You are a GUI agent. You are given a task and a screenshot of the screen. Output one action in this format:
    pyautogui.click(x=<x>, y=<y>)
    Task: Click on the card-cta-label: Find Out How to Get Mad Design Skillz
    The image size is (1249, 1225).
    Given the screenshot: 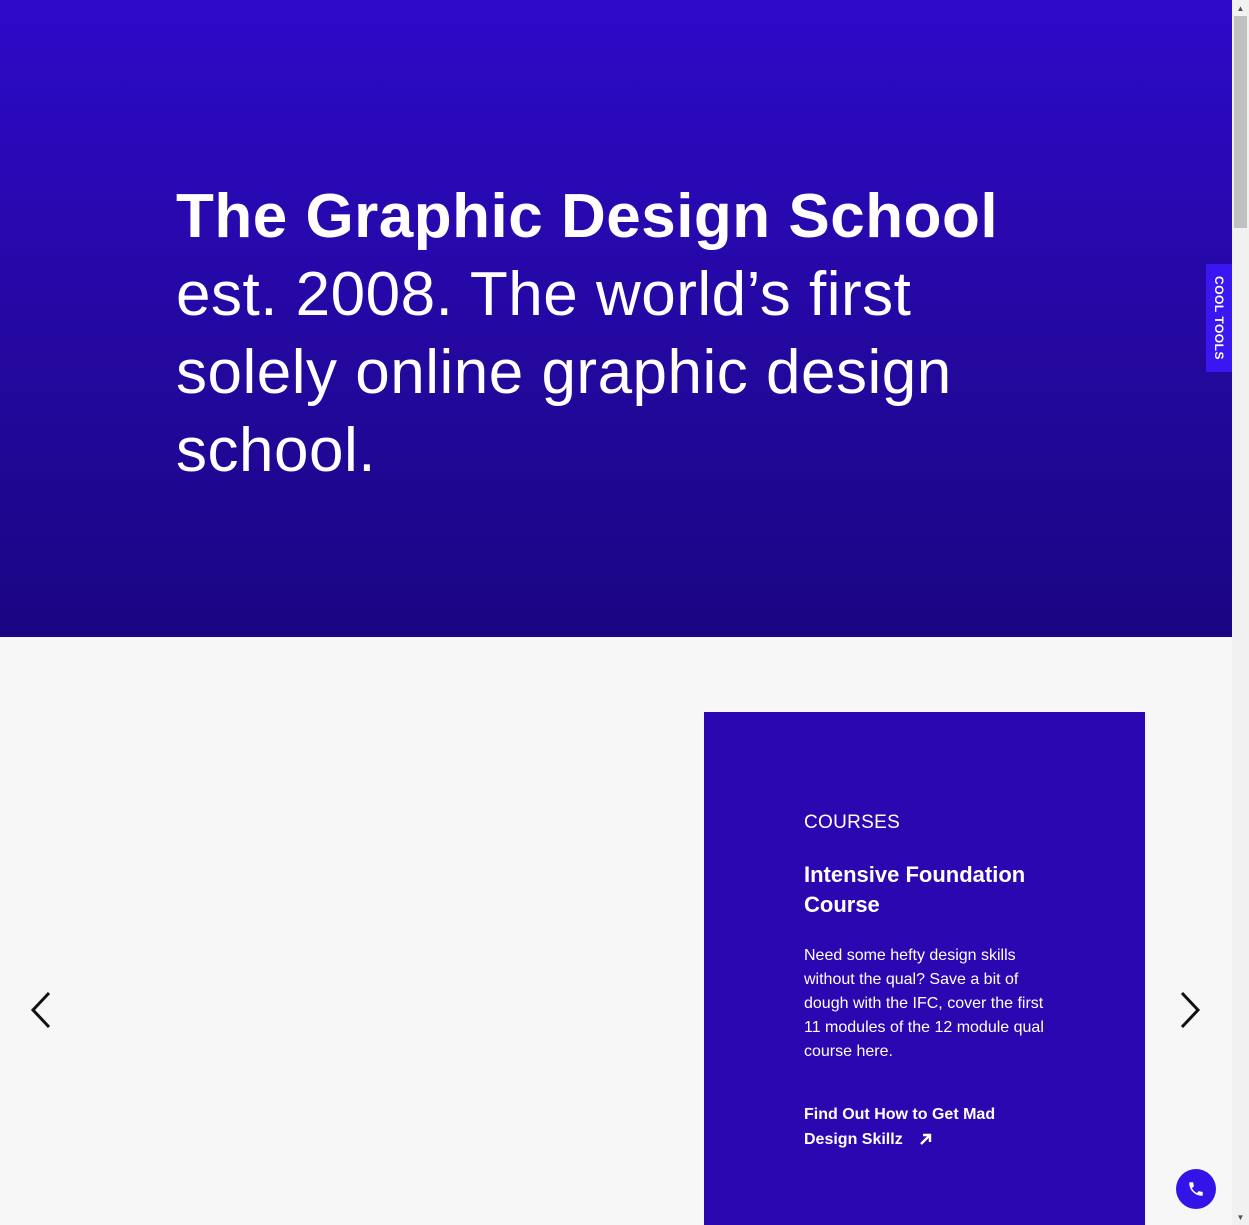 What is the action you would take?
    pyautogui.click(x=900, y=1127)
    